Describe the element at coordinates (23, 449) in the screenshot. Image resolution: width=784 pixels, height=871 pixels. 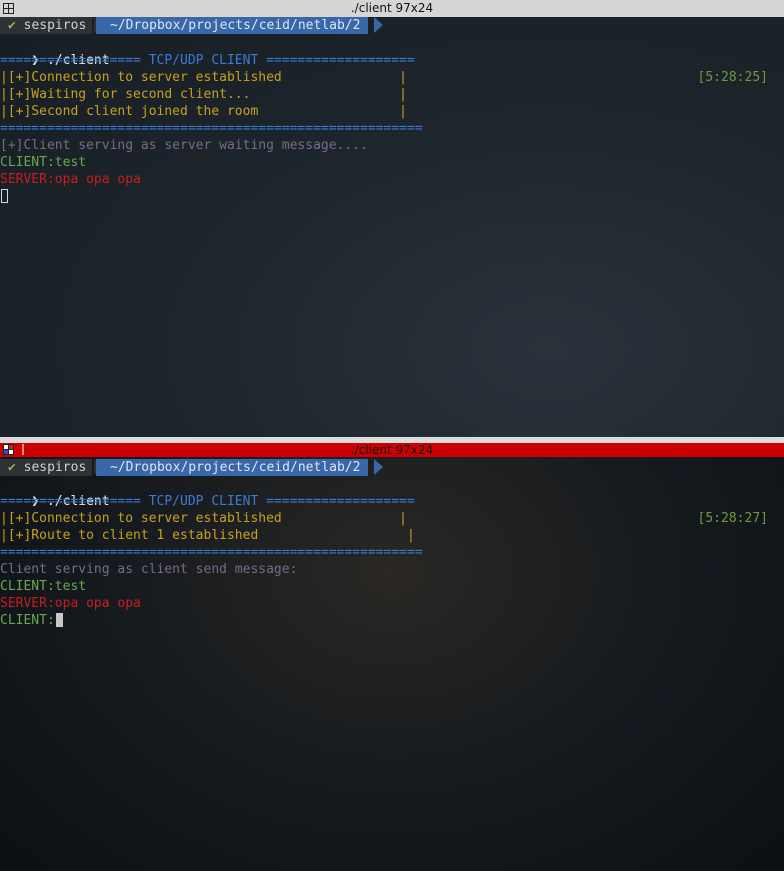
I see `title-separator` at that location.